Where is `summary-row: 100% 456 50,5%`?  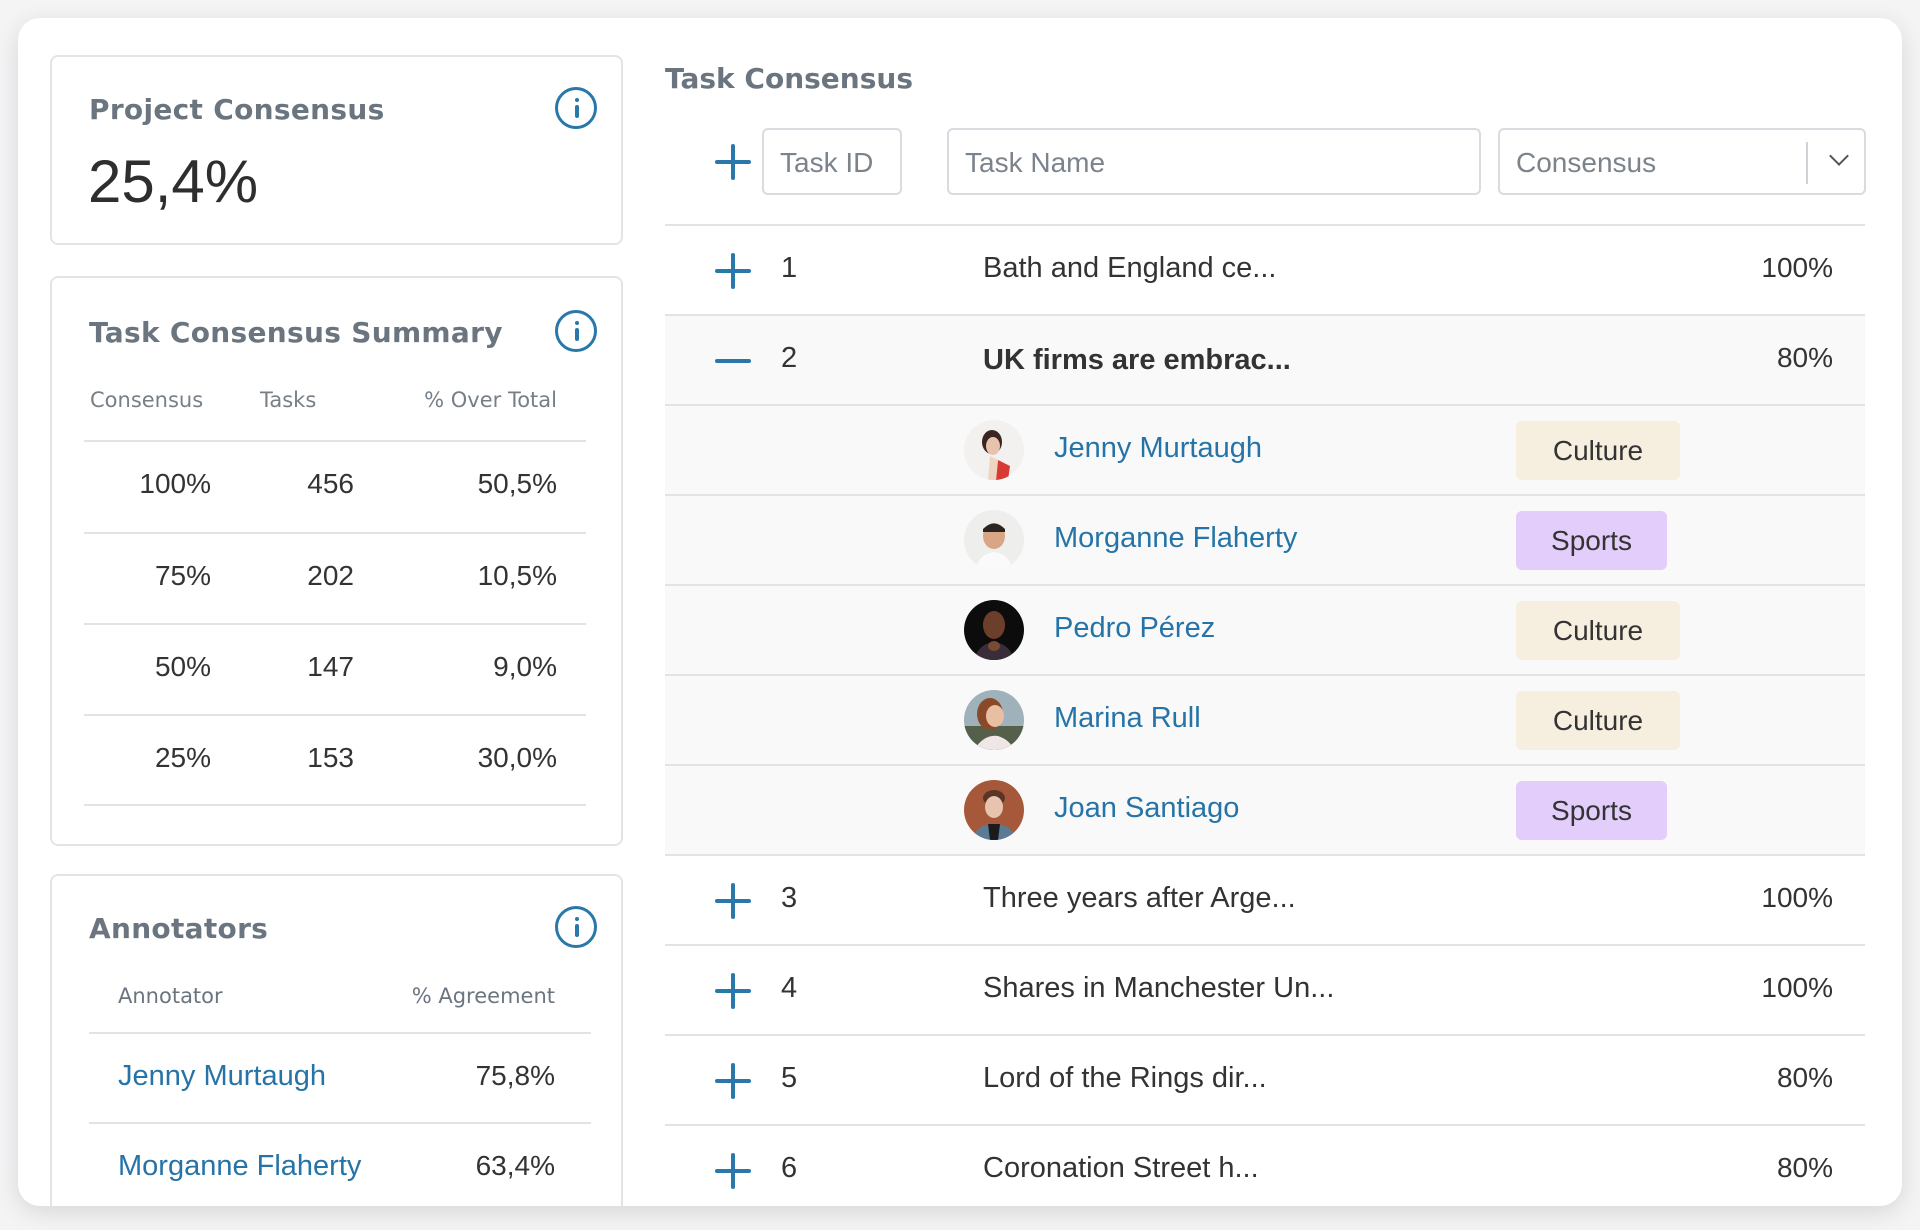
summary-row: 100% 456 50,5% is located at coordinates (336, 487).